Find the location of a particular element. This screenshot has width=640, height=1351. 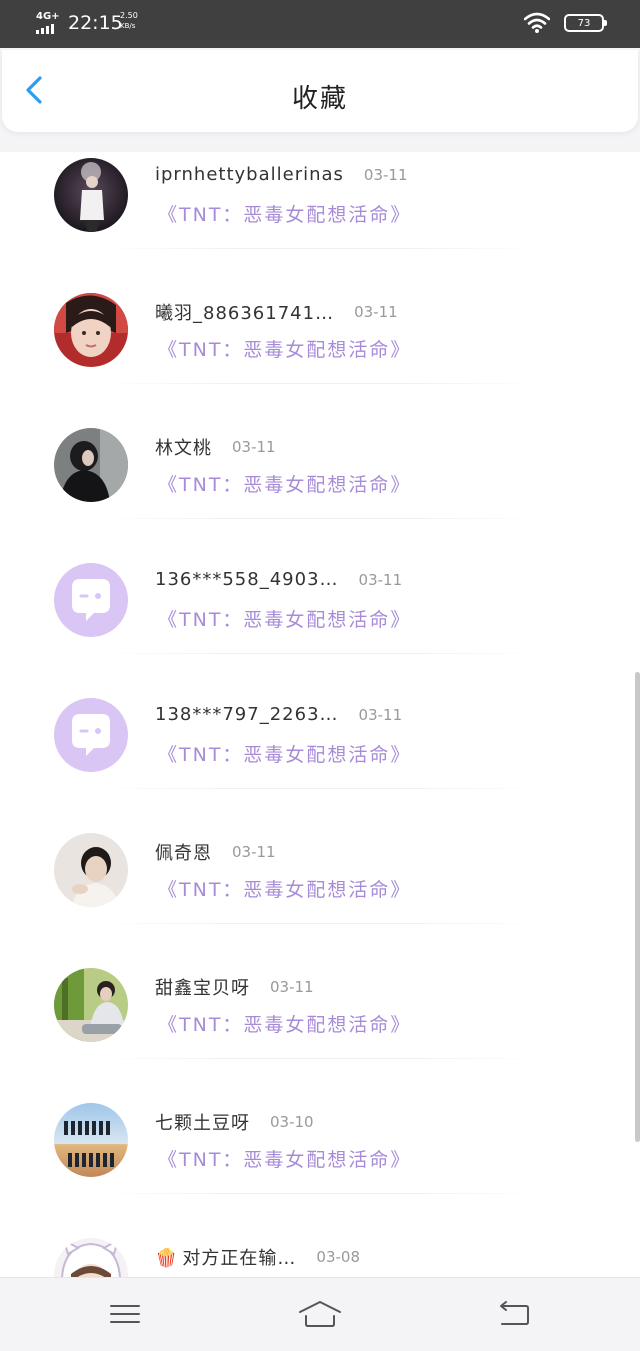

status-bar: 4G+ 22:15 2.50 KB/s 73 is located at coordinates (320, 24).